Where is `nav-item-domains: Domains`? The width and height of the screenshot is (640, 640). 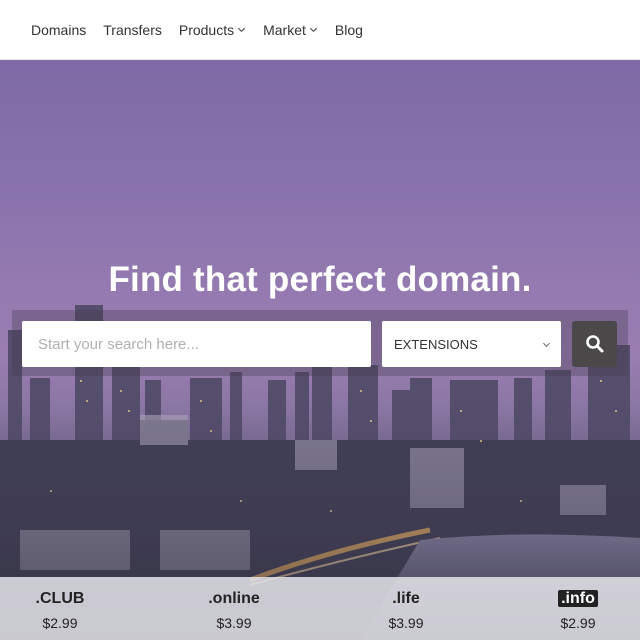 nav-item-domains: Domains is located at coordinates (58, 30).